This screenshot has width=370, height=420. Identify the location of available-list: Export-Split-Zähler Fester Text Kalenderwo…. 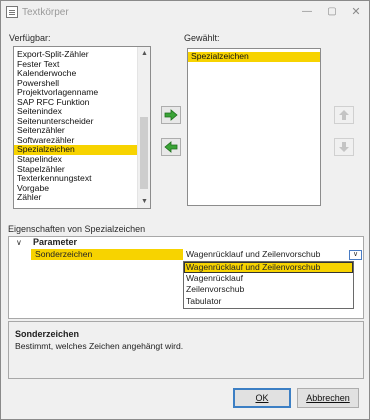
(82, 127).